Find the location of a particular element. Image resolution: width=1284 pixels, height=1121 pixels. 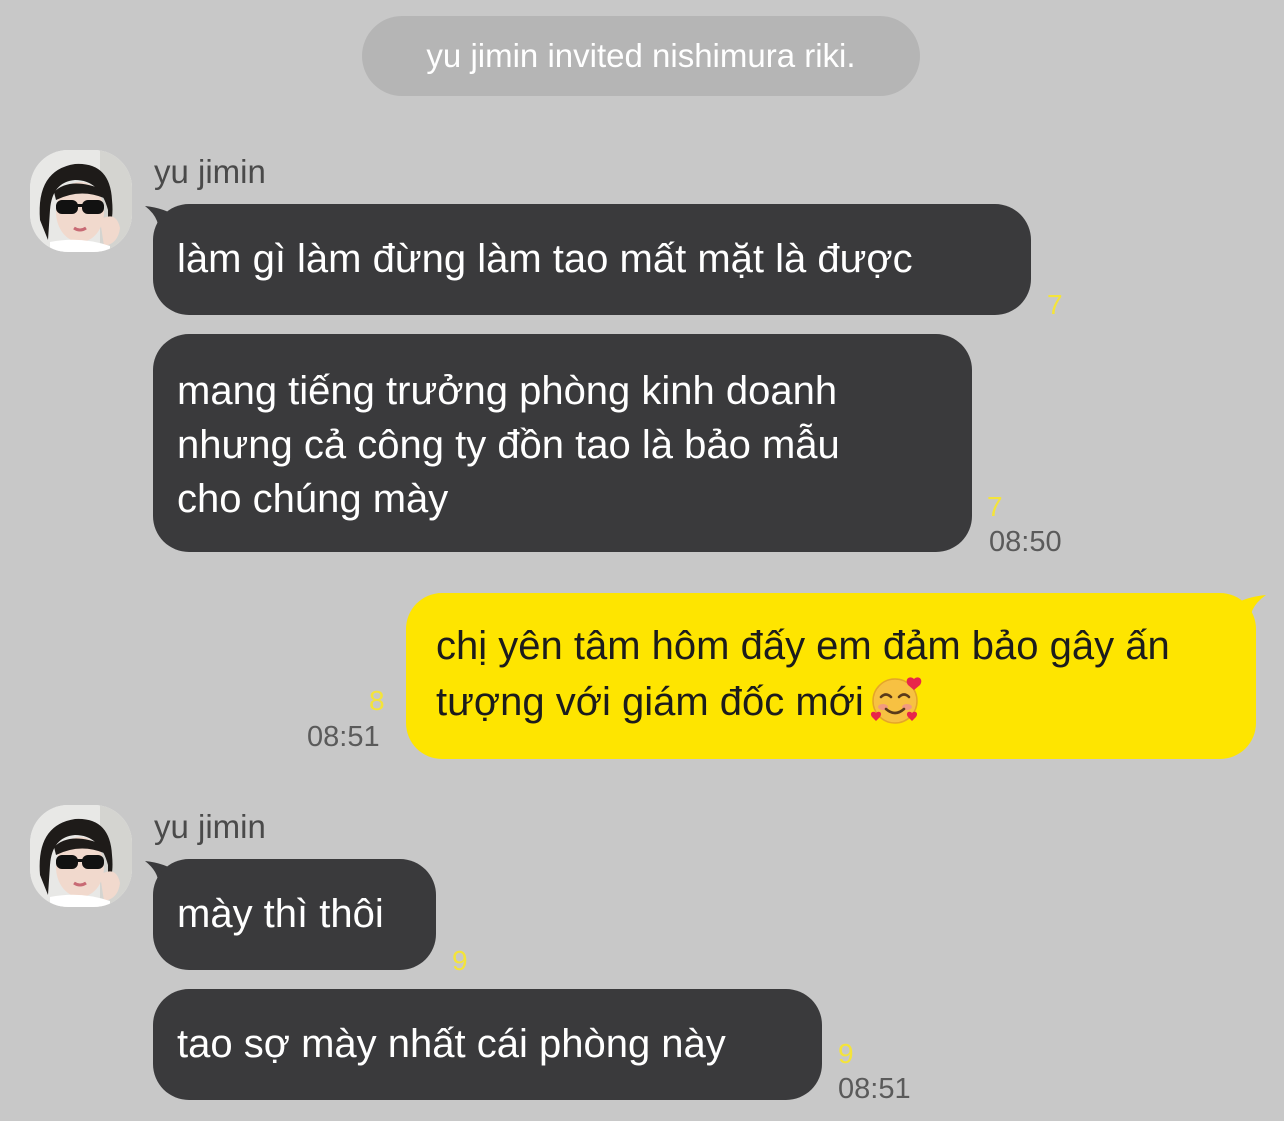

message-bubble: tao sợ mày nhất cái phòng này is located at coordinates (487, 1044).